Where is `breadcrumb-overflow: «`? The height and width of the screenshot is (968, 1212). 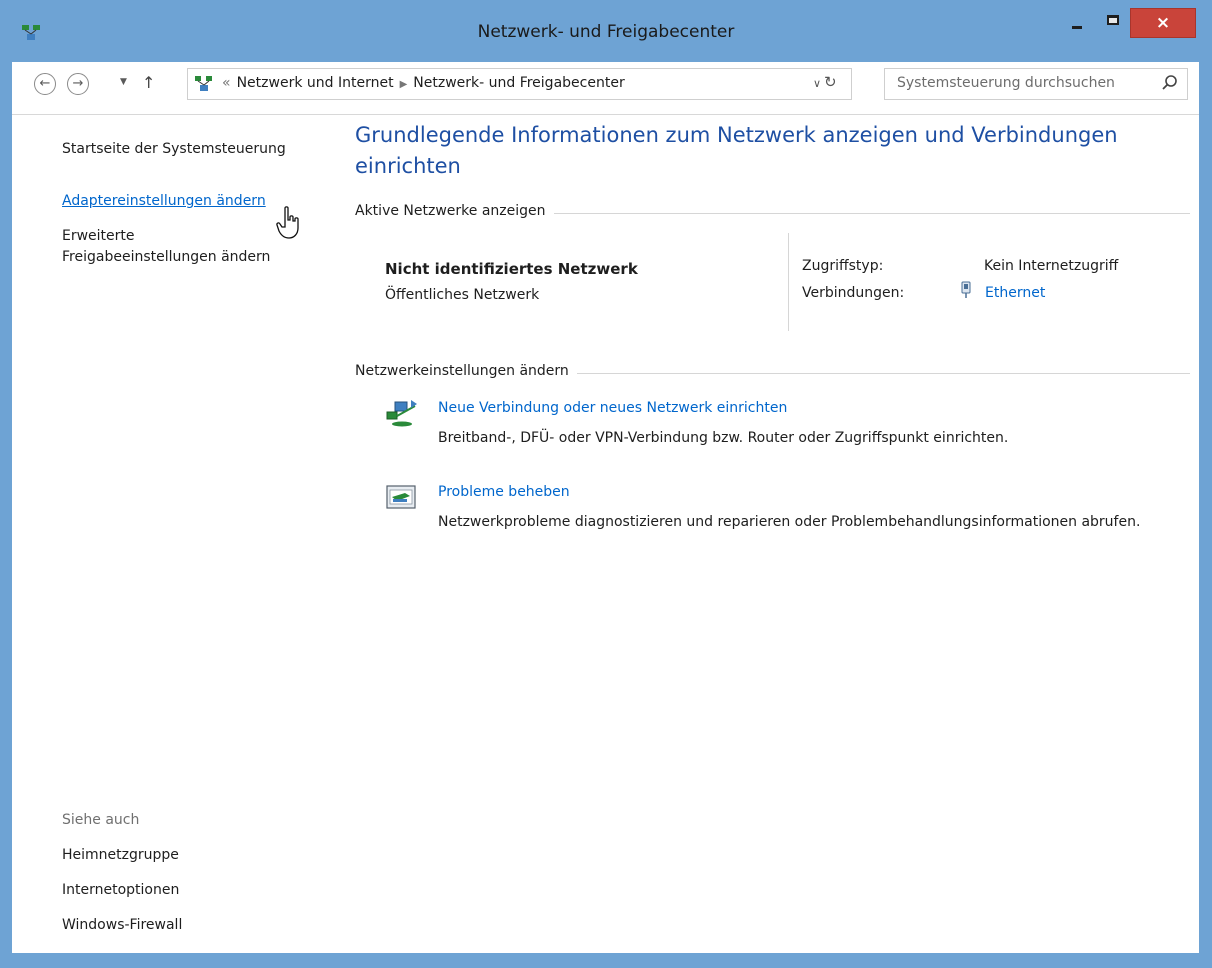 breadcrumb-overflow: « is located at coordinates (226, 83).